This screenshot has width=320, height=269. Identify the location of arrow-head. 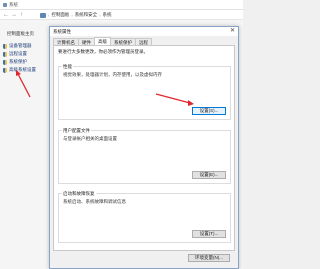
(191, 103).